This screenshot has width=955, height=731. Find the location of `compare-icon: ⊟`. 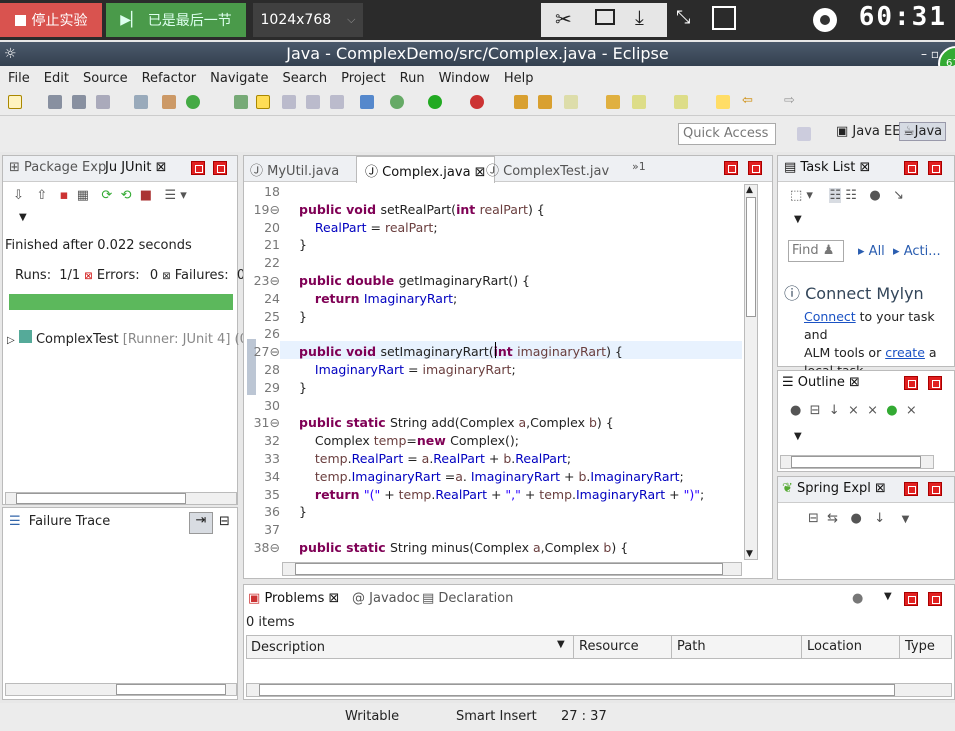

compare-icon: ⊟ is located at coordinates (224, 521).